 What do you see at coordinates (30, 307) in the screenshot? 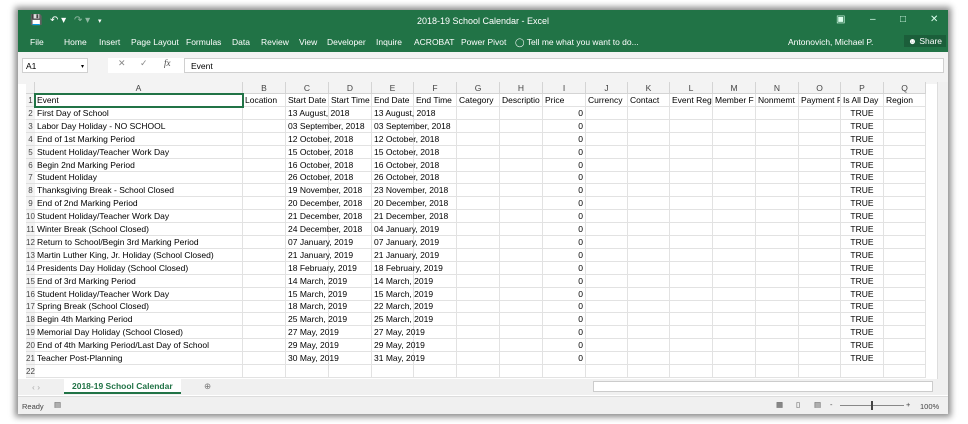
I see `row-header: 17` at bounding box center [30, 307].